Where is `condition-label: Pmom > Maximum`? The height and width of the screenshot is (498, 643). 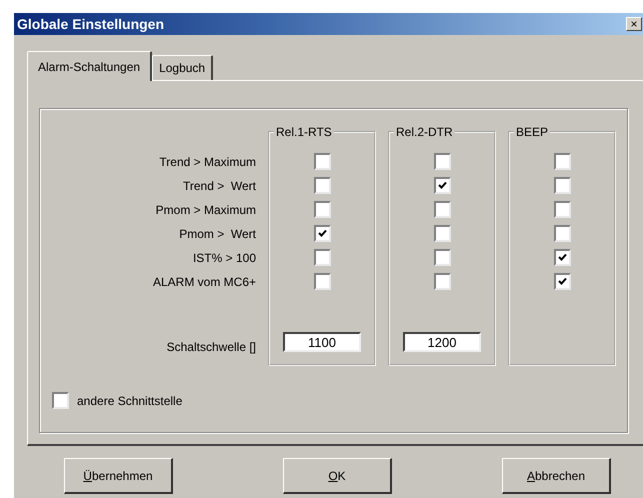
condition-label: Pmom > Maximum is located at coordinates (206, 210).